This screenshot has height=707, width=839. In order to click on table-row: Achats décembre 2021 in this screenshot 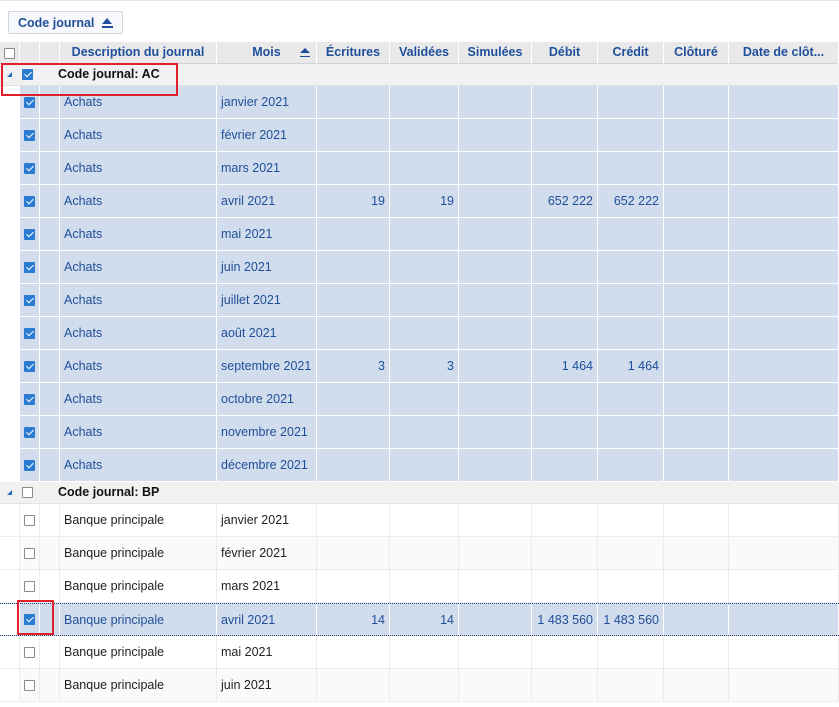, I will do `click(419, 465)`.